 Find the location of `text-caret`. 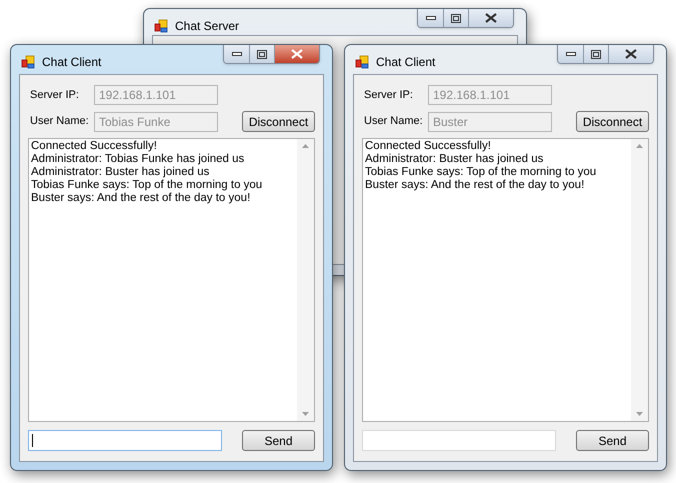

text-caret is located at coordinates (32, 440).